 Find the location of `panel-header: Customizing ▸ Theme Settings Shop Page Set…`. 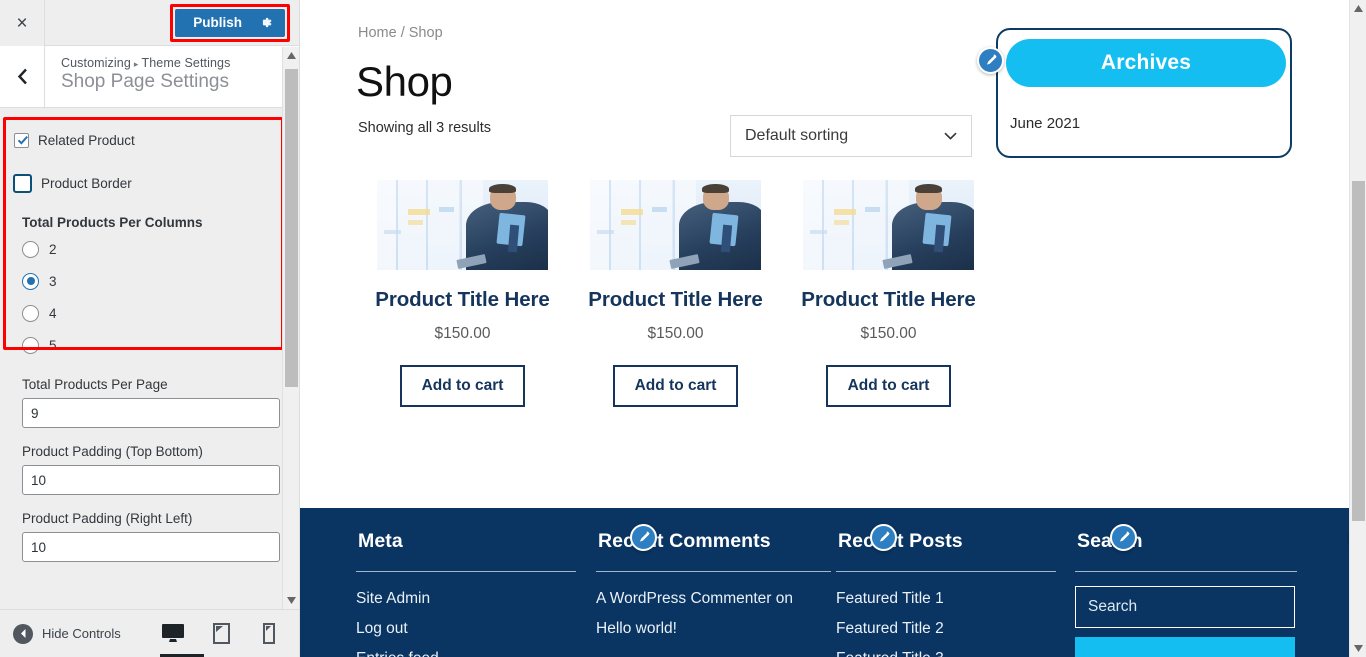

panel-header: Customizing ▸ Theme Settings Shop Page Set… is located at coordinates (149, 77).